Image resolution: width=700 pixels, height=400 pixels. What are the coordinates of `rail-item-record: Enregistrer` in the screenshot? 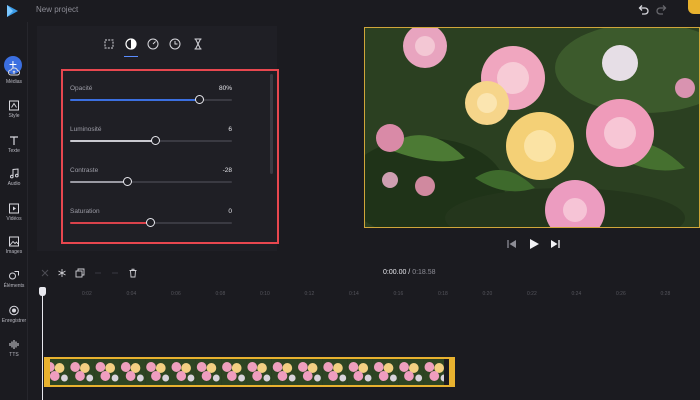 It's located at (14, 314).